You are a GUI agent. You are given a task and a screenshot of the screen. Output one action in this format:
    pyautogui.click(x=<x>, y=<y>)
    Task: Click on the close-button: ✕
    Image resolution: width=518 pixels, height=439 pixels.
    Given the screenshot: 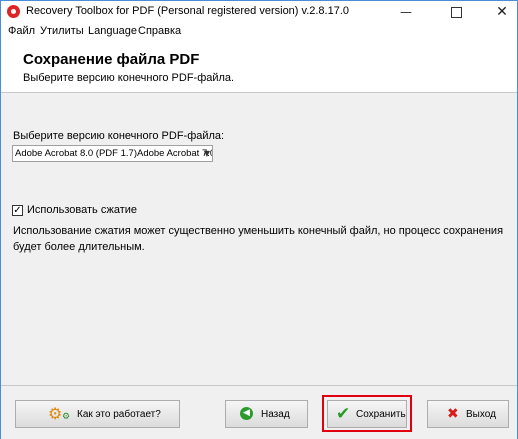 What is the action you would take?
    pyautogui.click(x=501, y=12)
    